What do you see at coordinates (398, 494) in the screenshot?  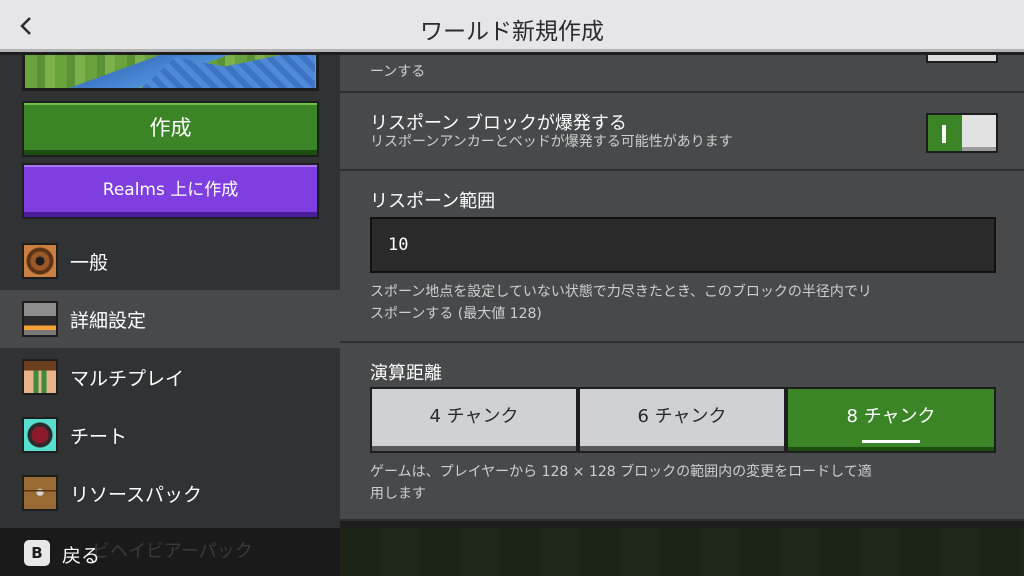 I see `setting-desc: 用します` at bounding box center [398, 494].